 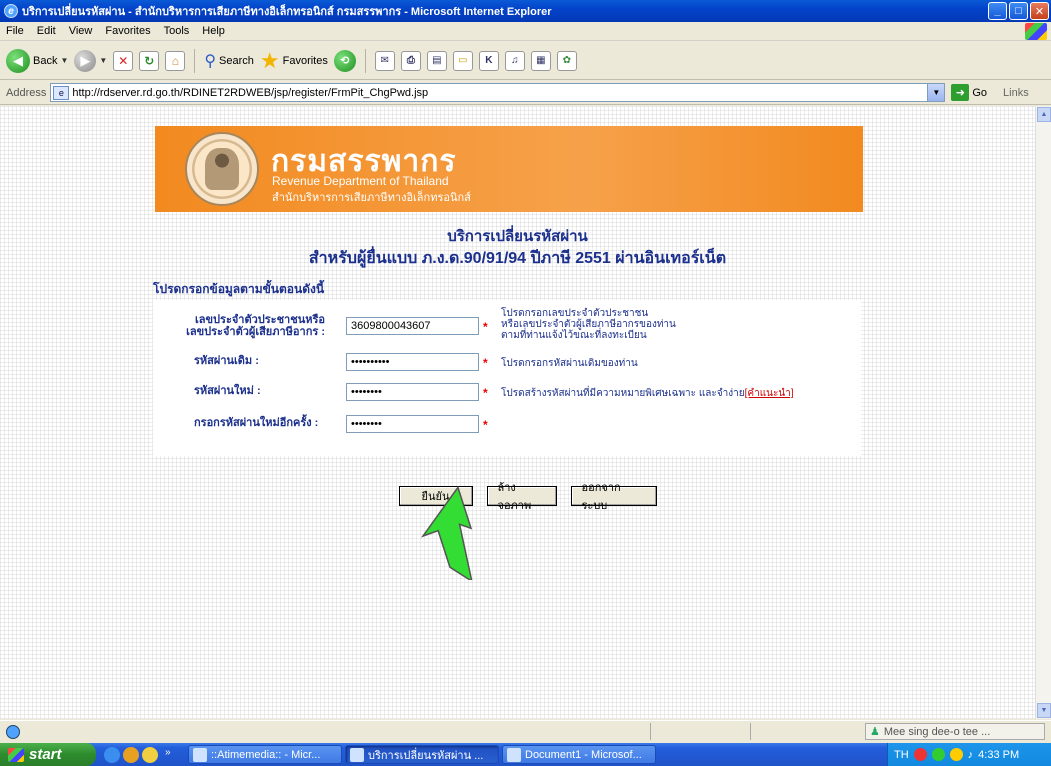 I want to click on clock: 4:33 PM, so click(x=998, y=755).